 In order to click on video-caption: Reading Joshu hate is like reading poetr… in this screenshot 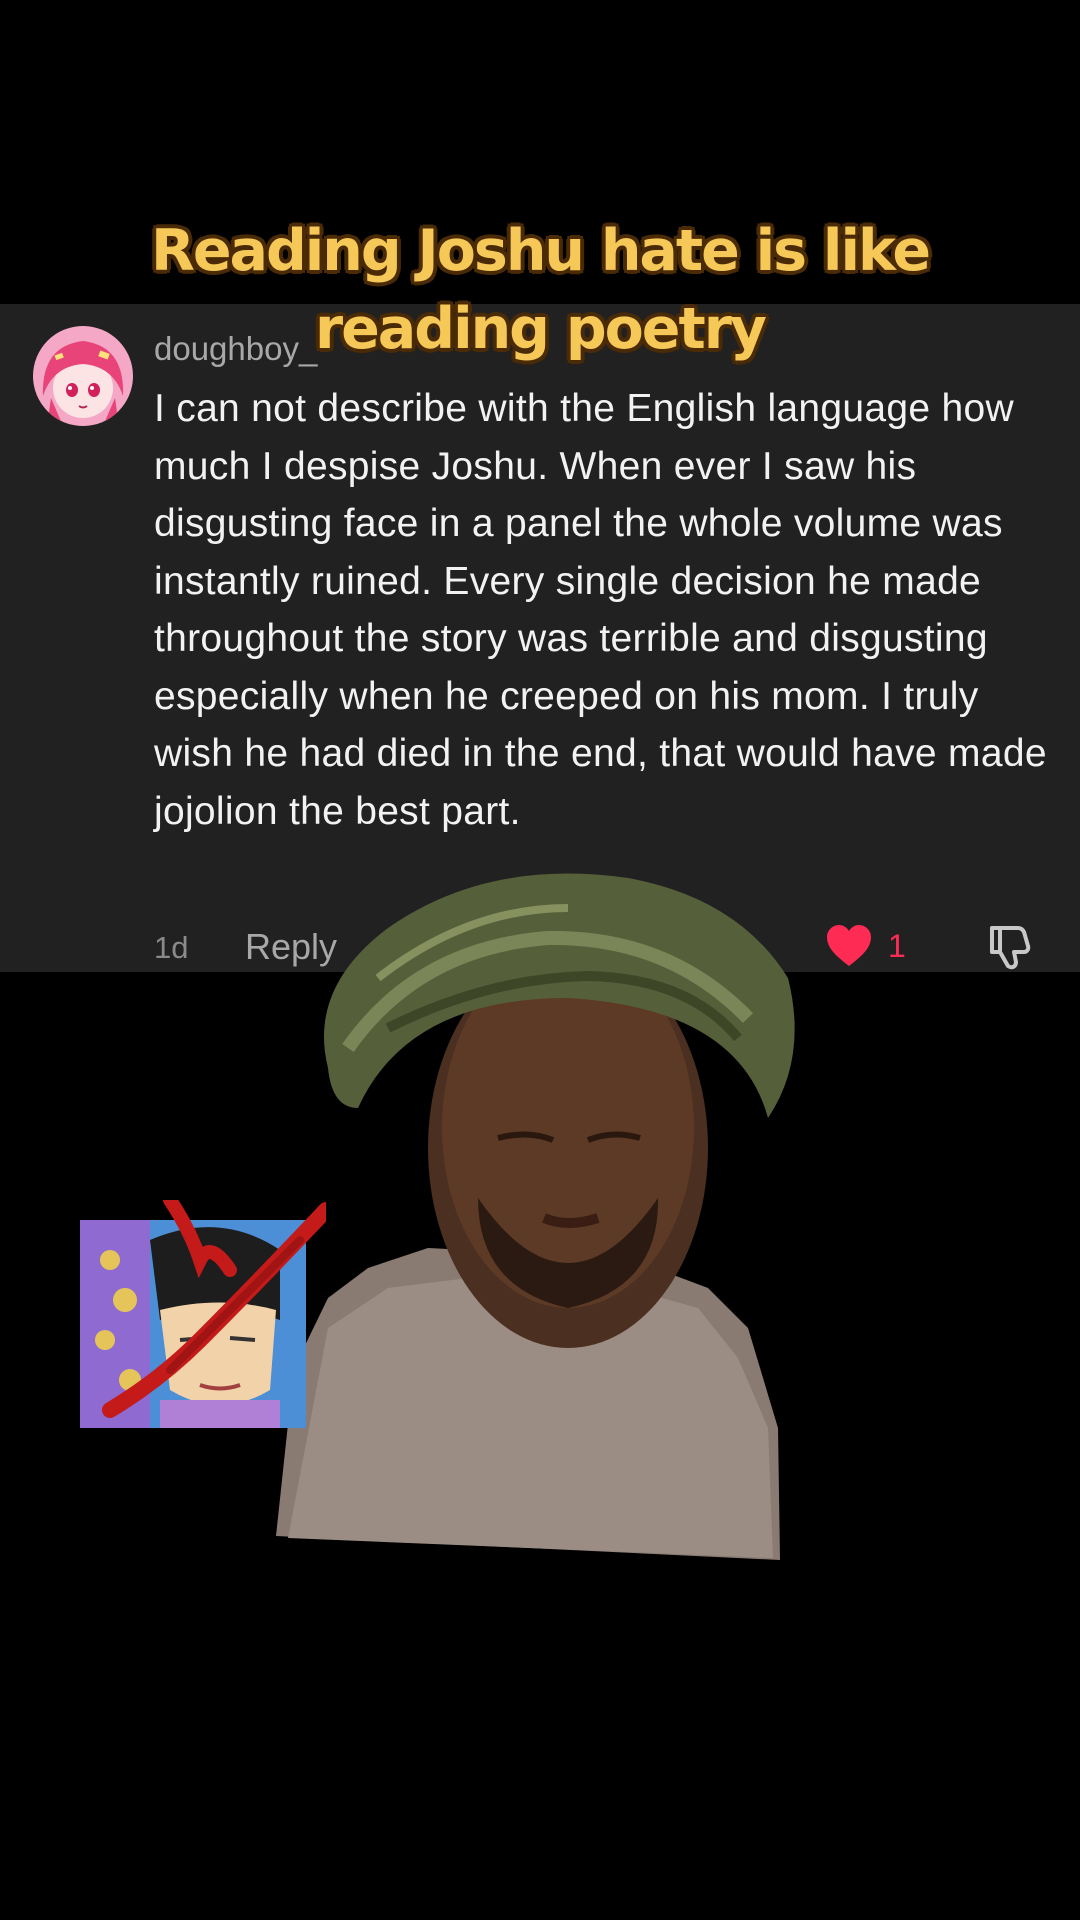, I will do `click(540, 290)`.